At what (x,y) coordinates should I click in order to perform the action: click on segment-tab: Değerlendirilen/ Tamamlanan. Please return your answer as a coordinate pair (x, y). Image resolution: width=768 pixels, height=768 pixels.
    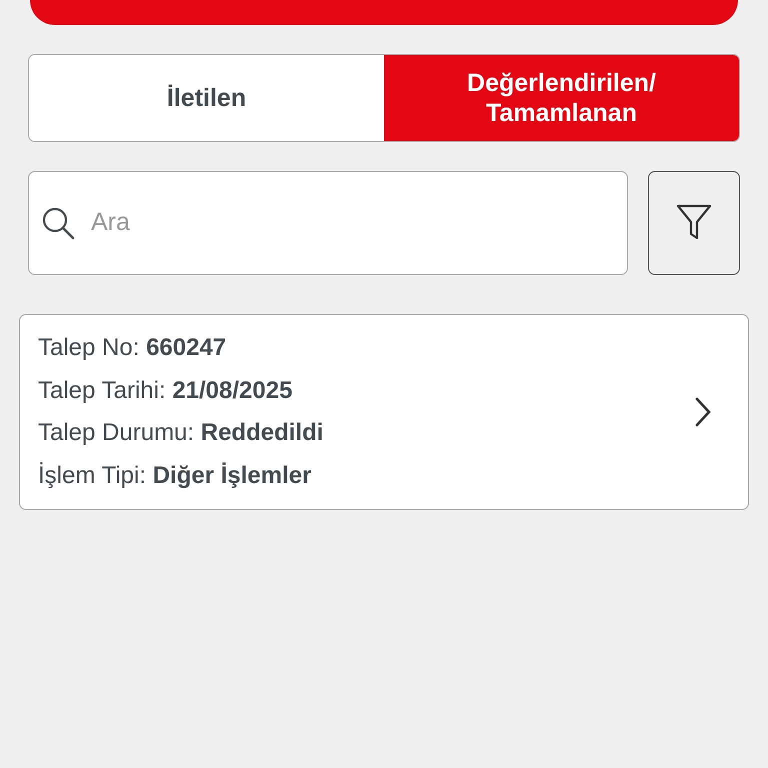
    Looking at the image, I should click on (561, 98).